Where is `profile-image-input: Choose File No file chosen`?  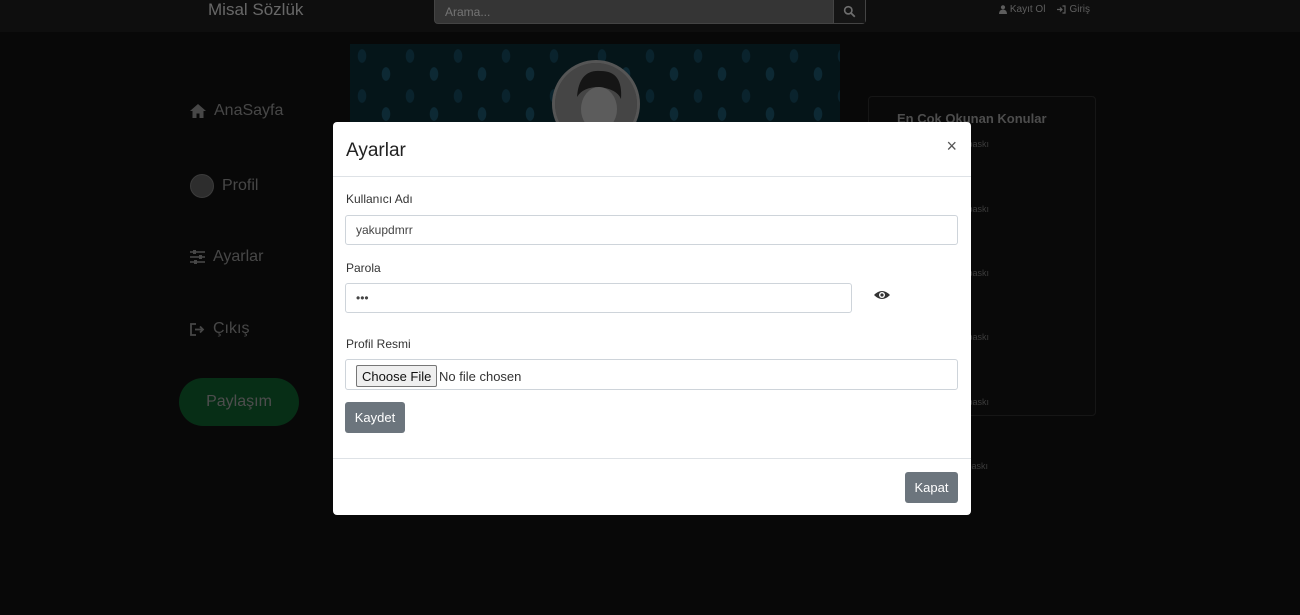 profile-image-input: Choose File No file chosen is located at coordinates (651, 374).